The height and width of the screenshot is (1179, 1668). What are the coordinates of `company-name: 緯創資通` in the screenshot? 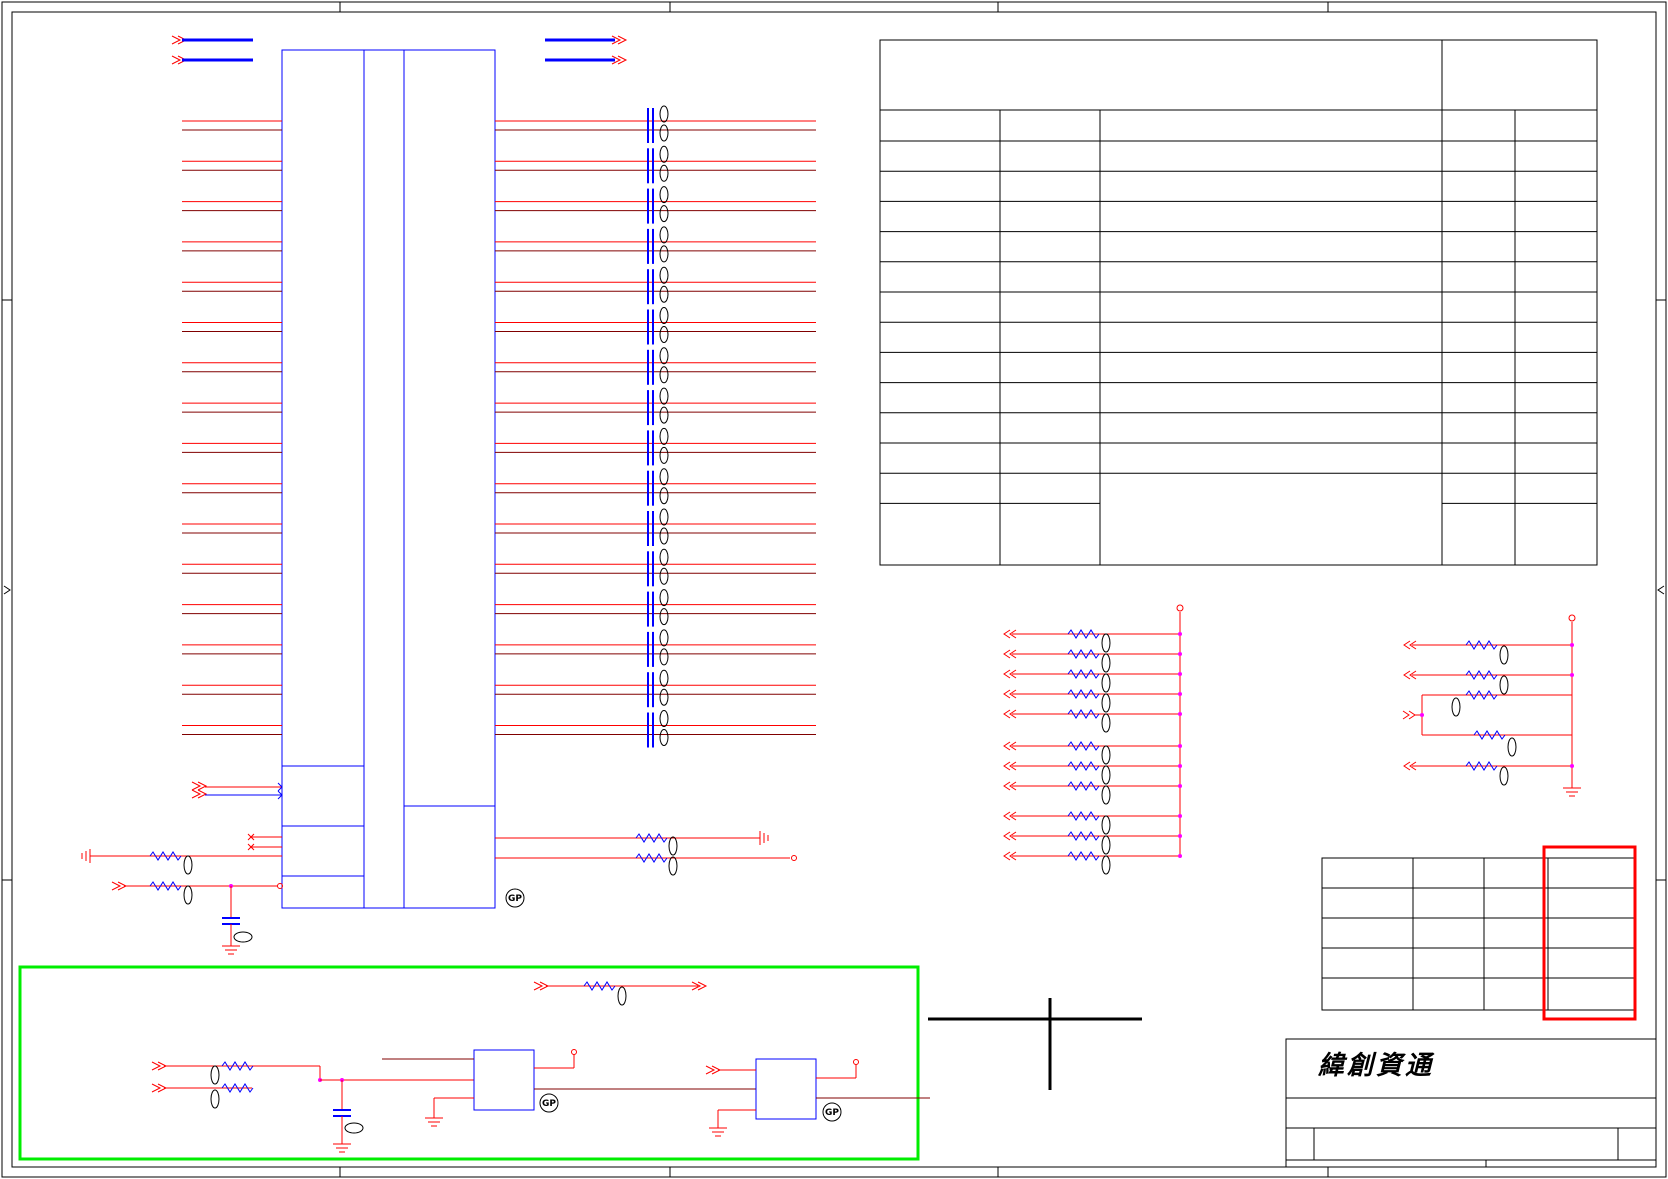 It's located at (1376, 1066).